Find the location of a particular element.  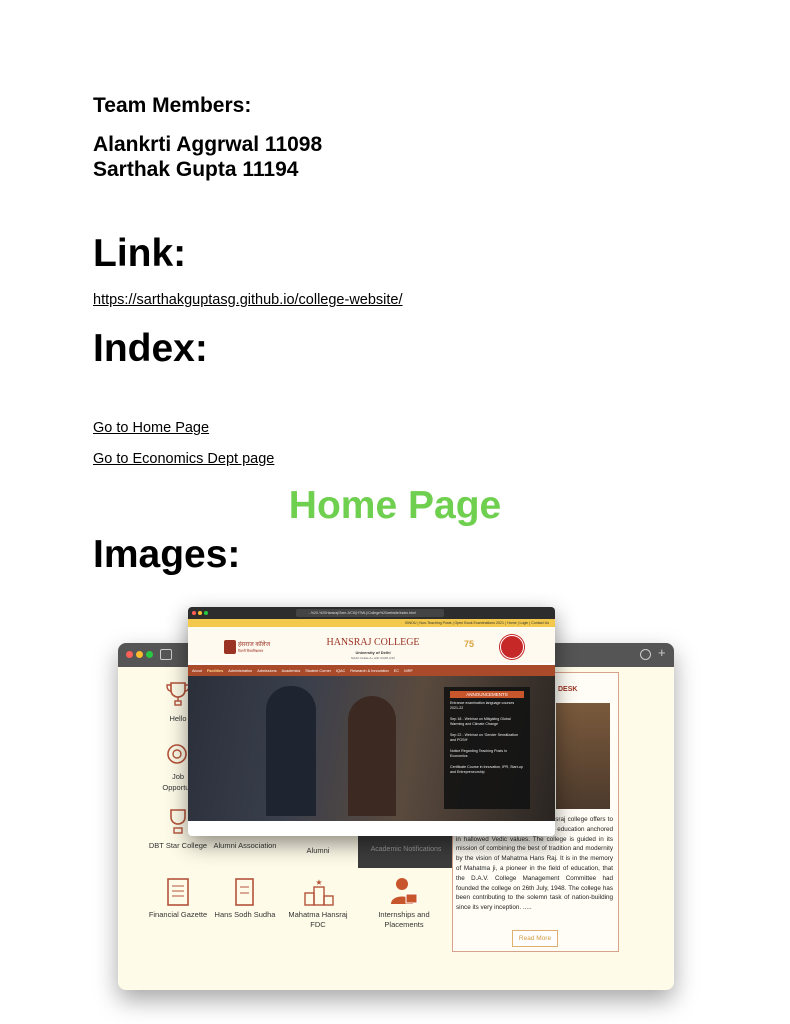

index-heading: Index: is located at coordinates (150, 348).